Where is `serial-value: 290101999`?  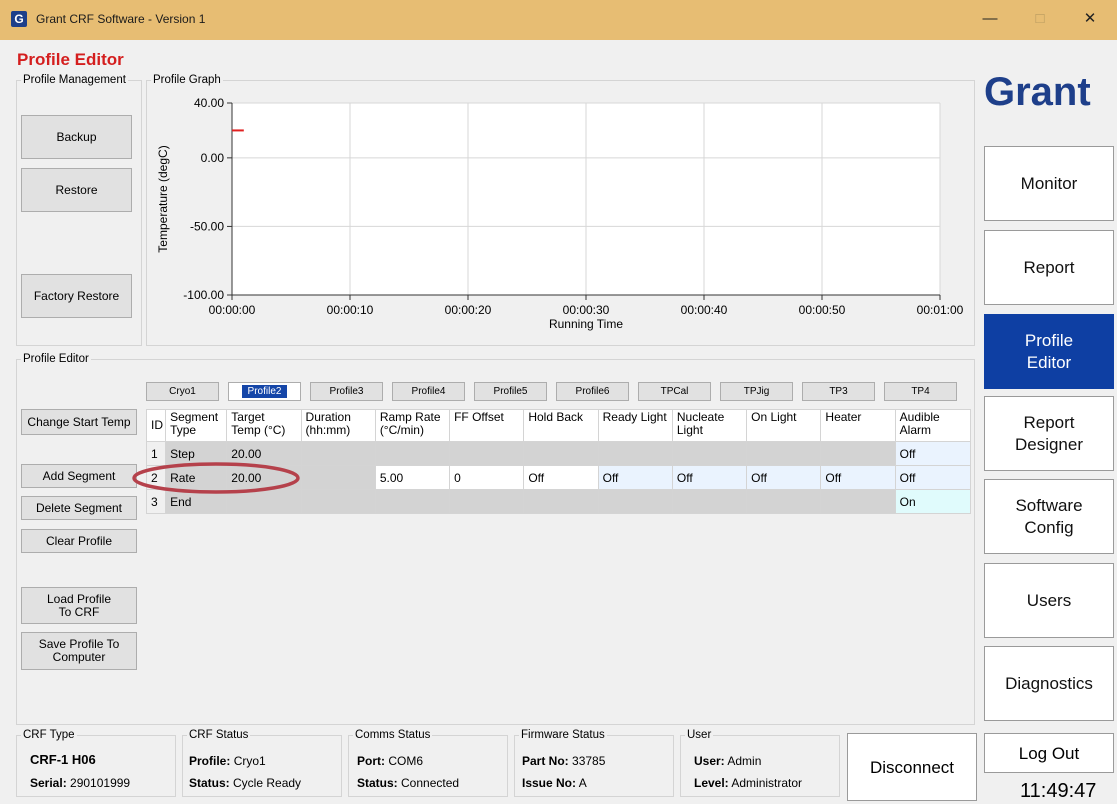
serial-value: 290101999 is located at coordinates (100, 783).